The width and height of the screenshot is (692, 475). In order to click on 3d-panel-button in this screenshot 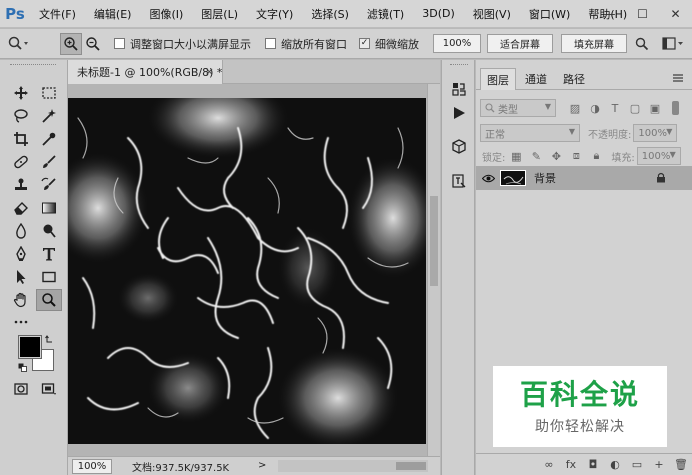, I will do `click(459, 147)`.